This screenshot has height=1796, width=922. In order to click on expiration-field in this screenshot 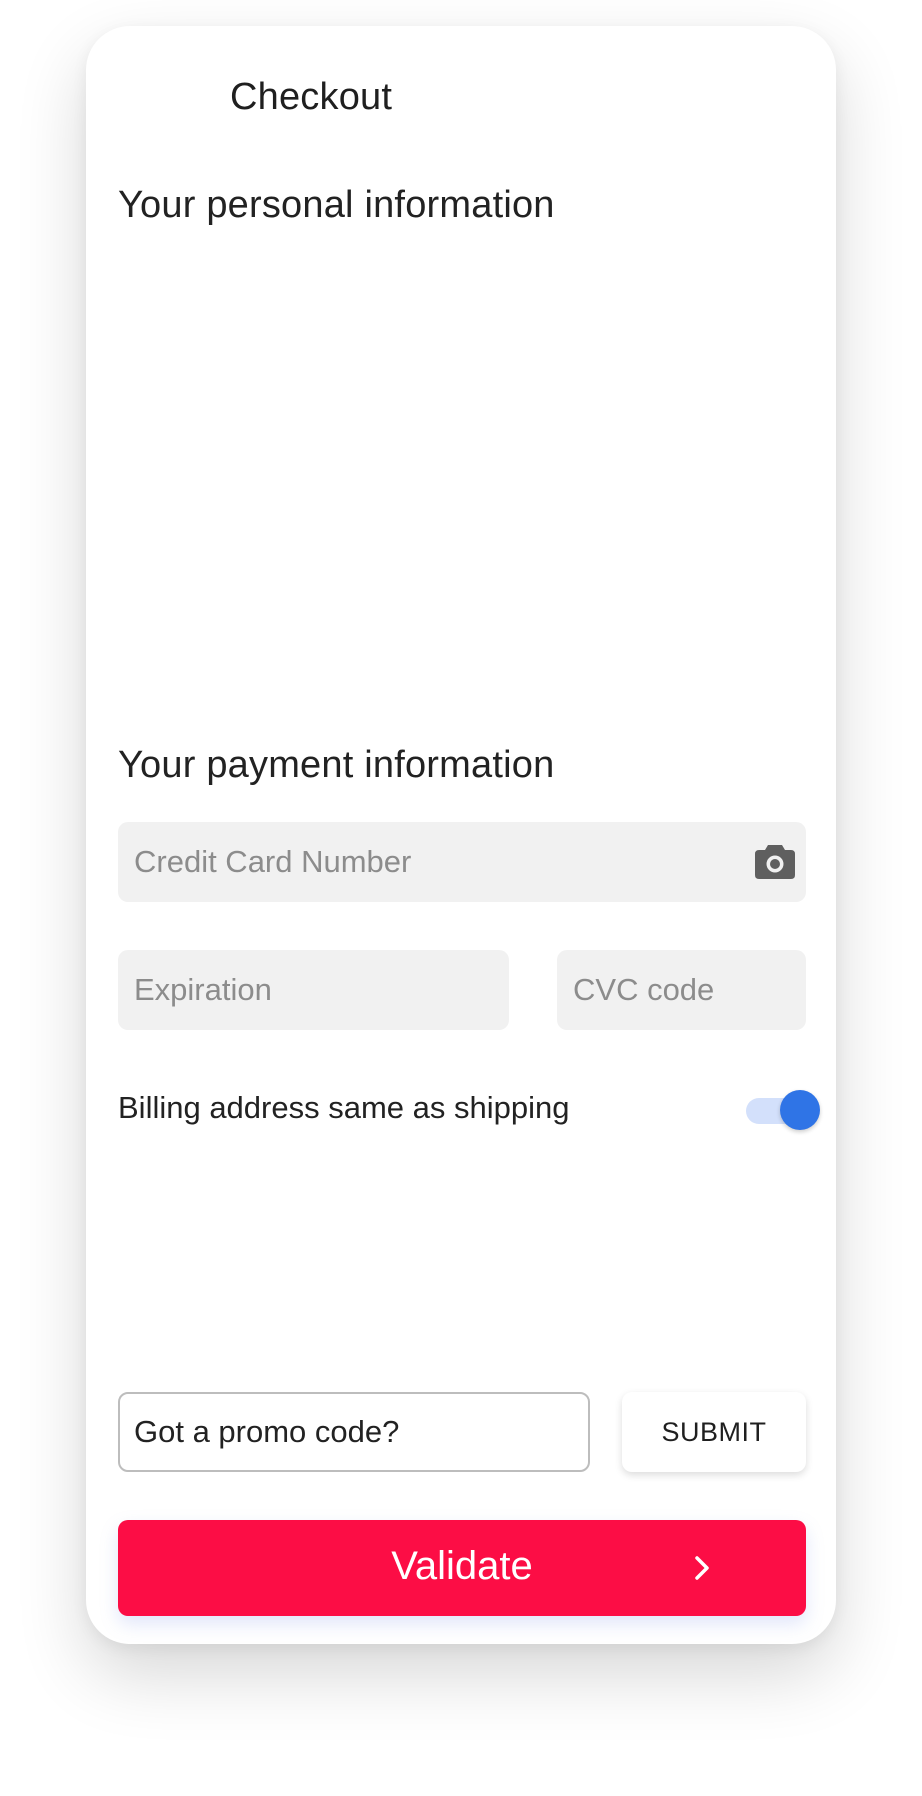, I will do `click(313, 990)`.